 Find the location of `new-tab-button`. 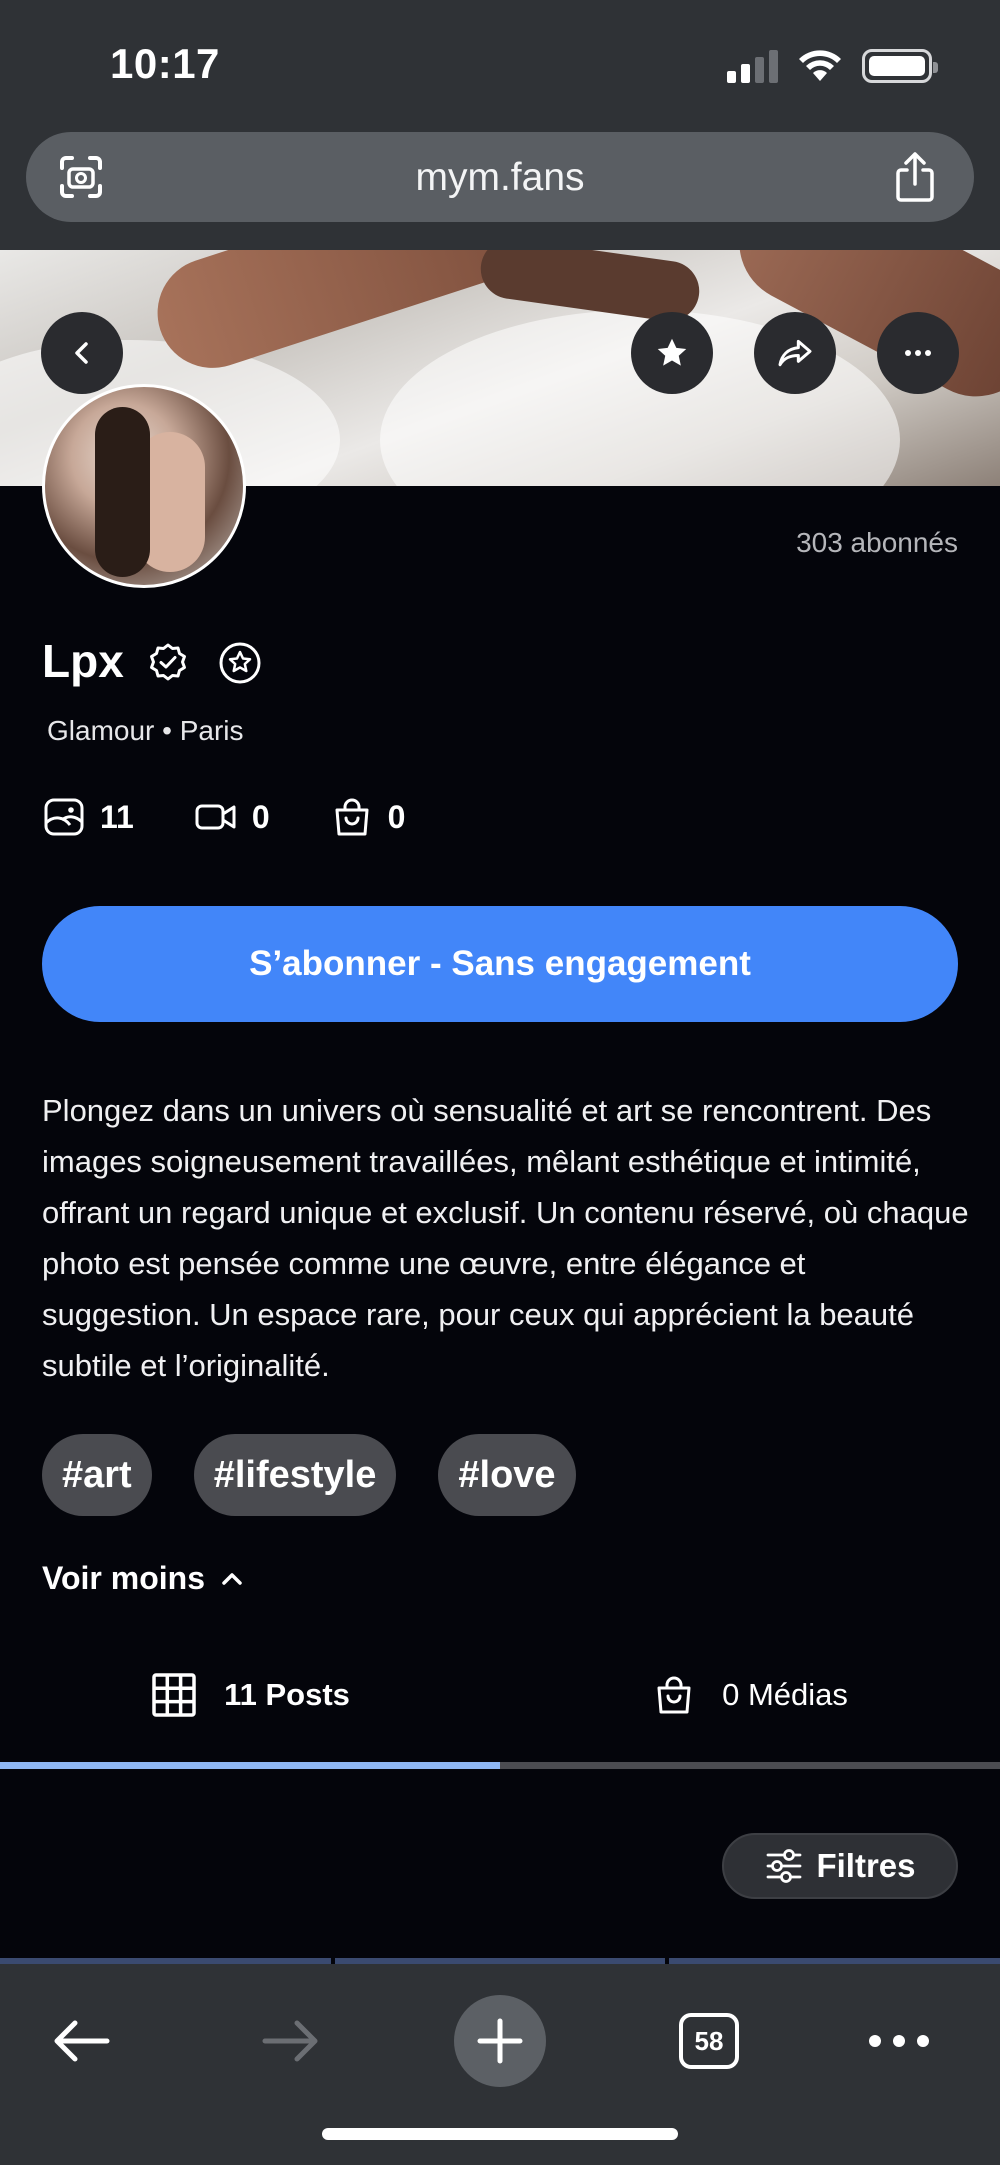

new-tab-button is located at coordinates (500, 2041).